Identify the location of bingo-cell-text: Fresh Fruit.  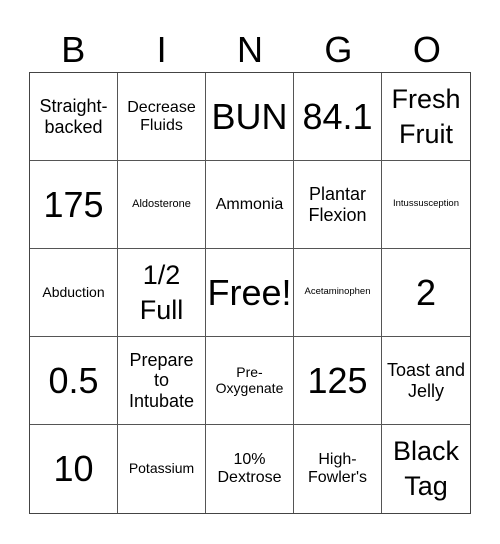
(426, 116).